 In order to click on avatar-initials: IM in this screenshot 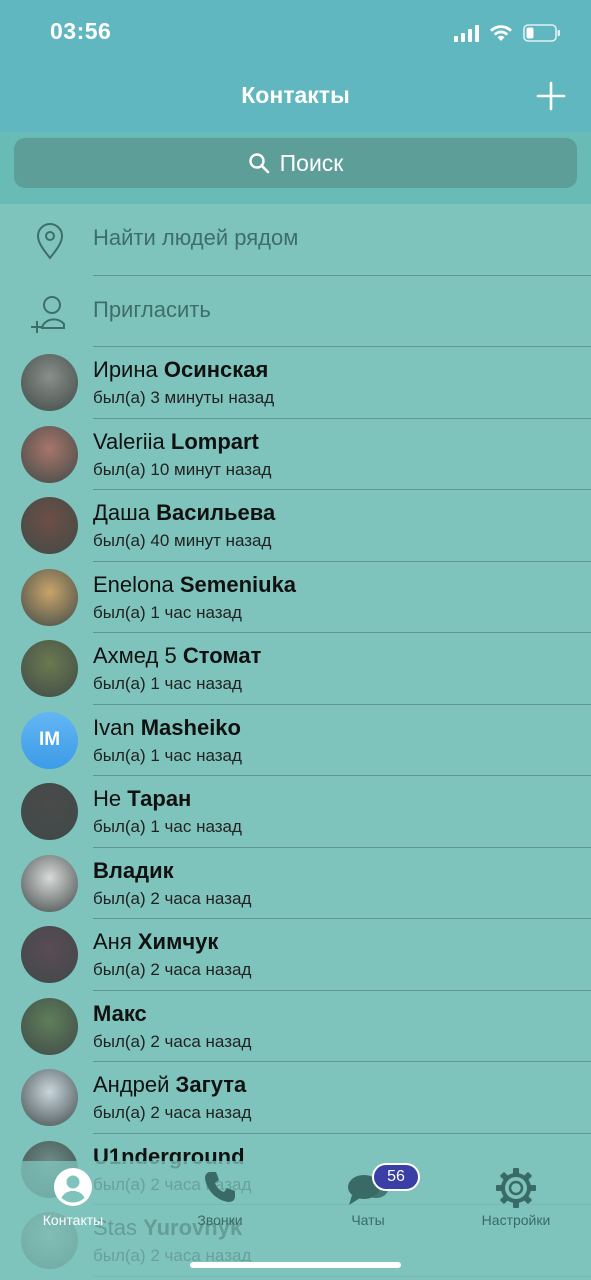, I will do `click(49, 739)`.